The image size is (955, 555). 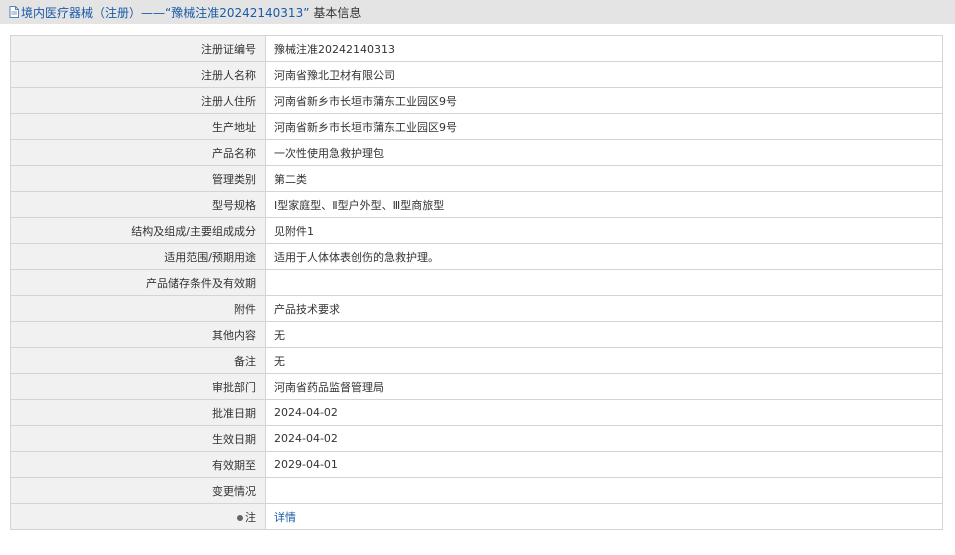 I want to click on table-row: 结构及组成/主要组成成分 见附件1, so click(x=476, y=230).